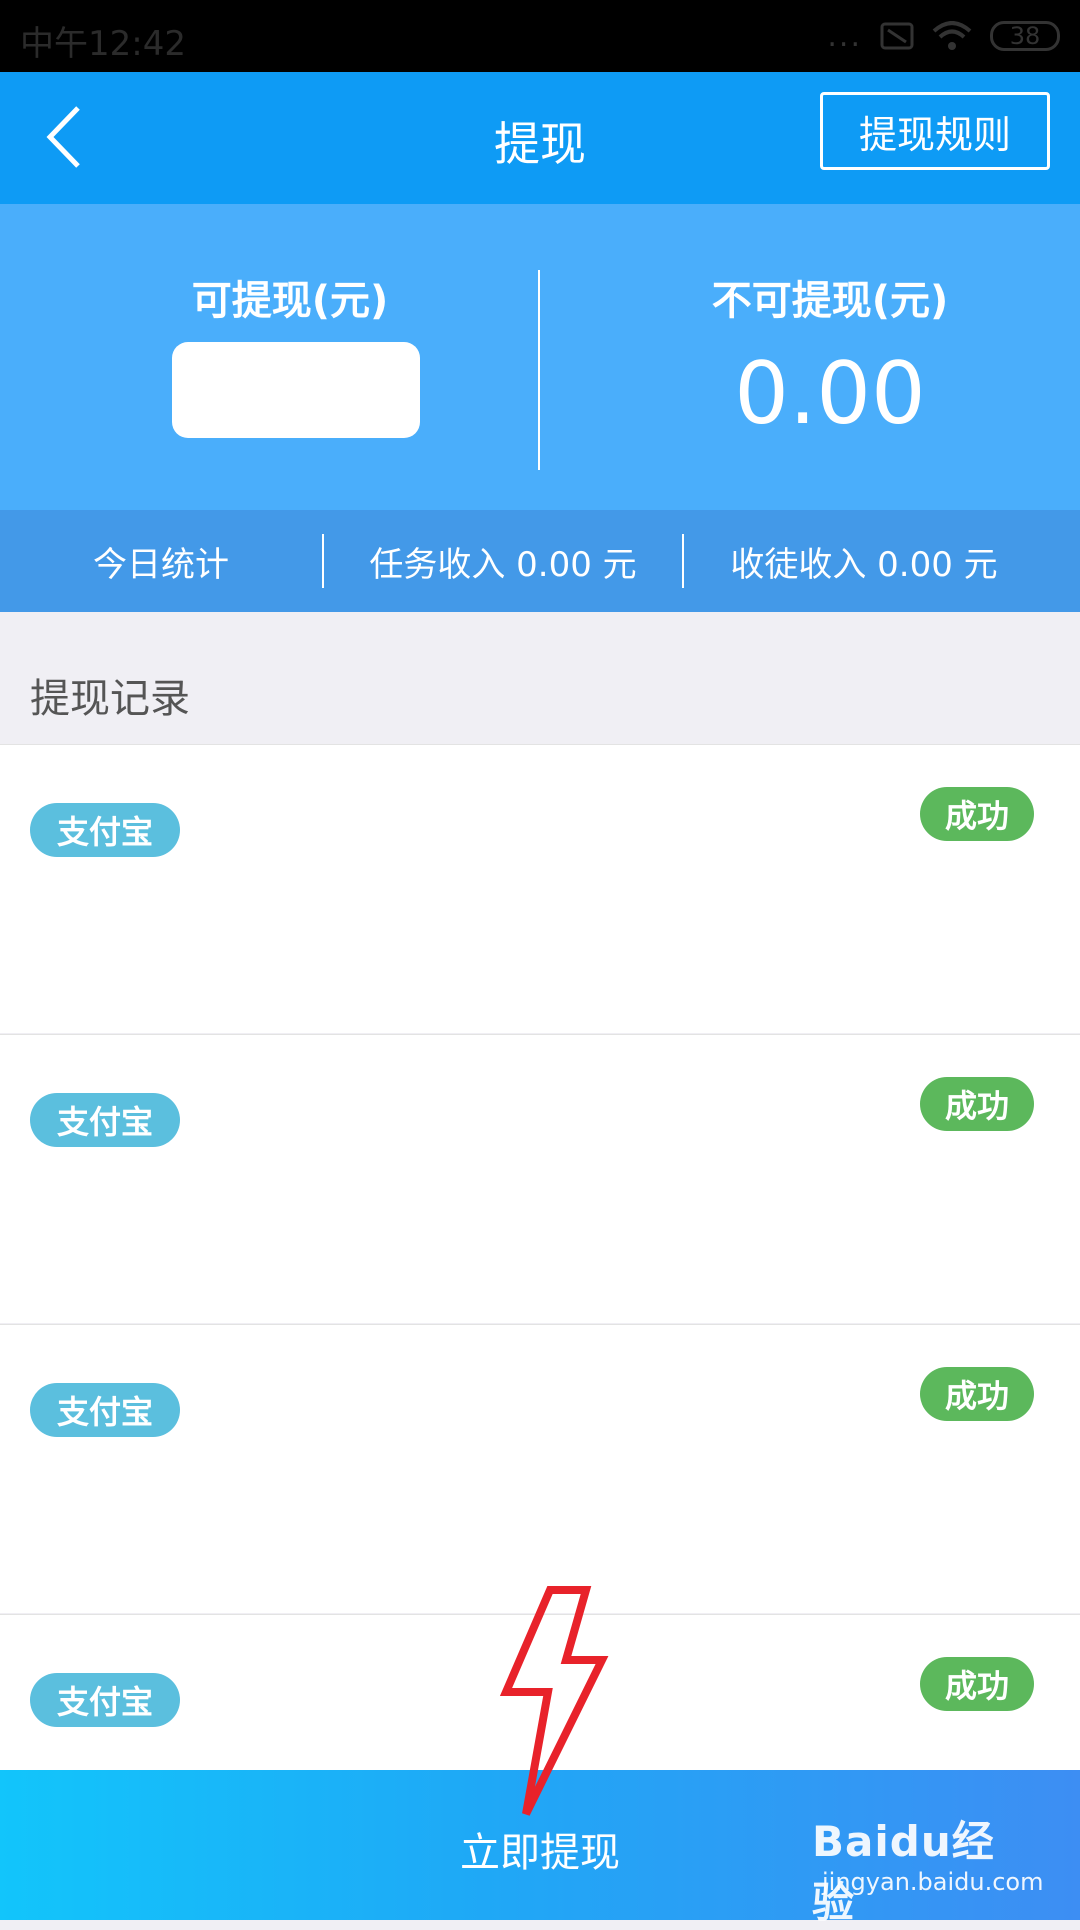 This screenshot has height=1930, width=1080. I want to click on today-stats-label: 今日统计, so click(161, 564).